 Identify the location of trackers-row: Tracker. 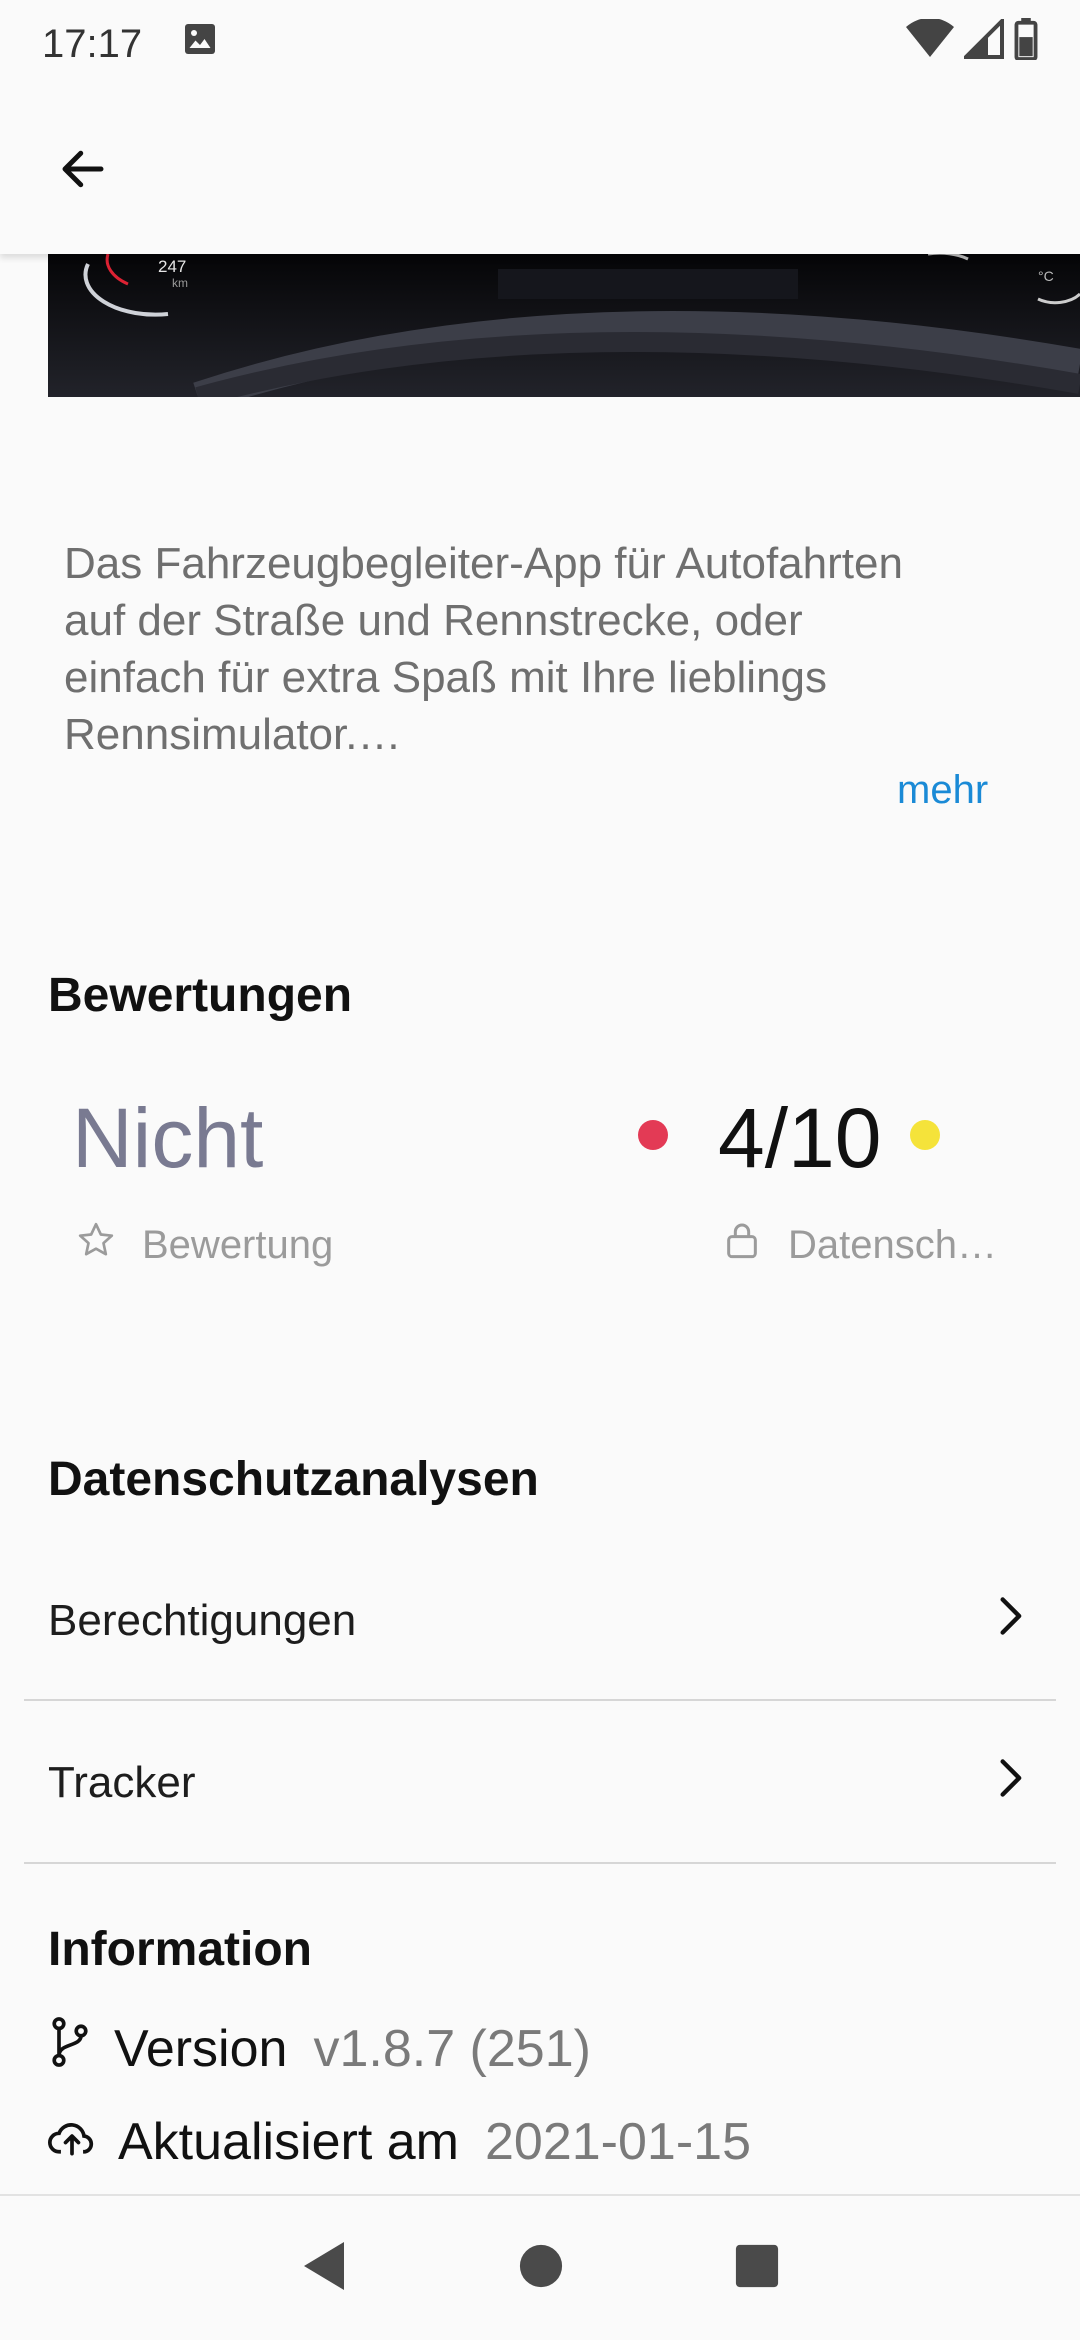
(540, 1783).